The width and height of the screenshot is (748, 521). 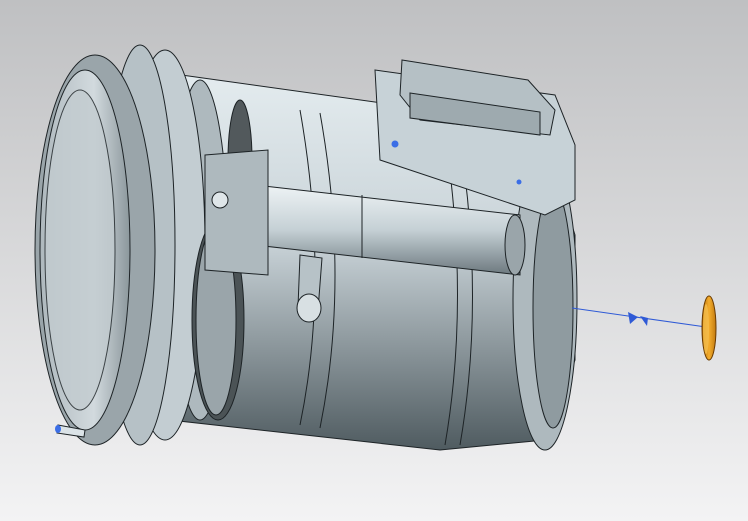 I want to click on orange-part, so click(x=709, y=328).